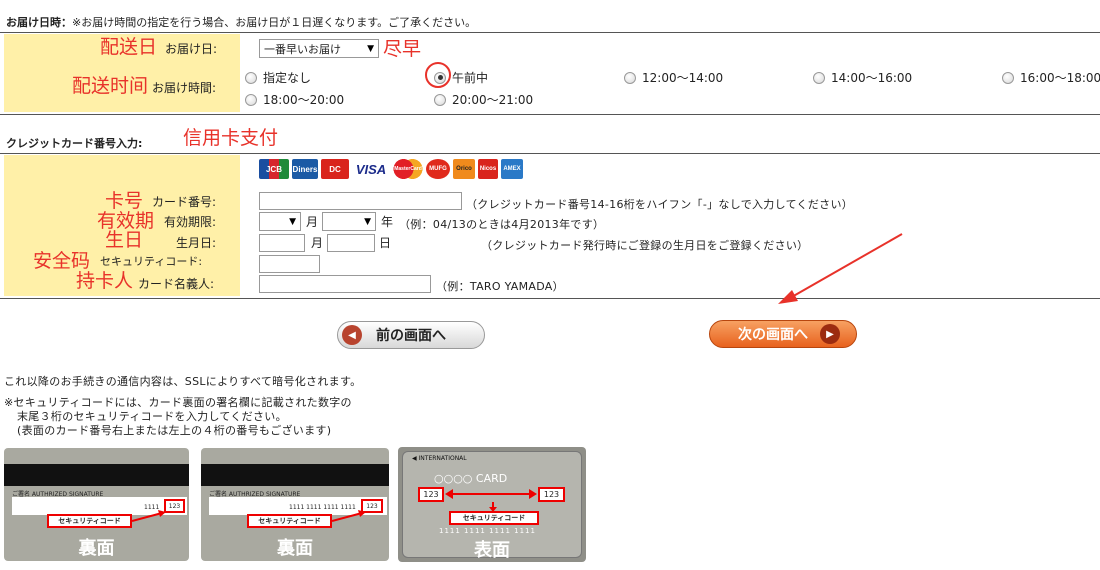 This screenshot has width=1100, height=570. I want to click on card-number-input, so click(360, 201).